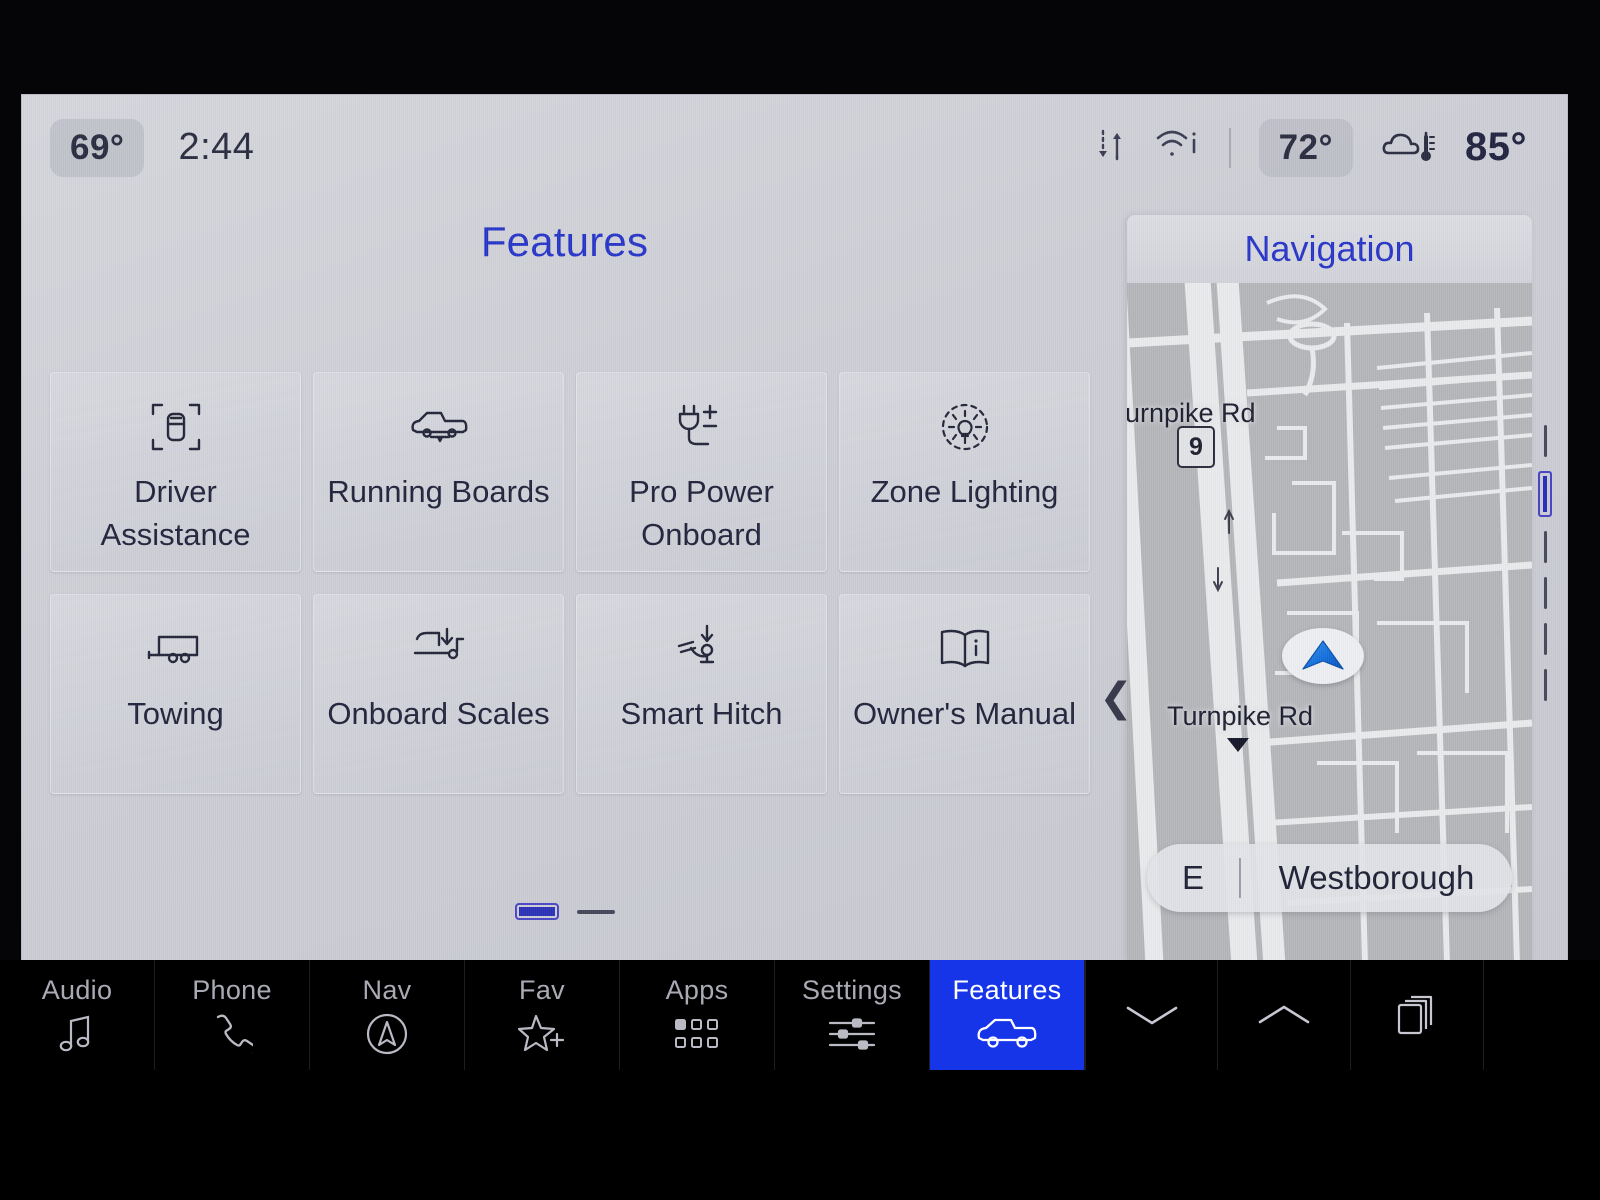 The height and width of the screenshot is (1200, 1600). I want to click on rail-dash-active, so click(1545, 494).